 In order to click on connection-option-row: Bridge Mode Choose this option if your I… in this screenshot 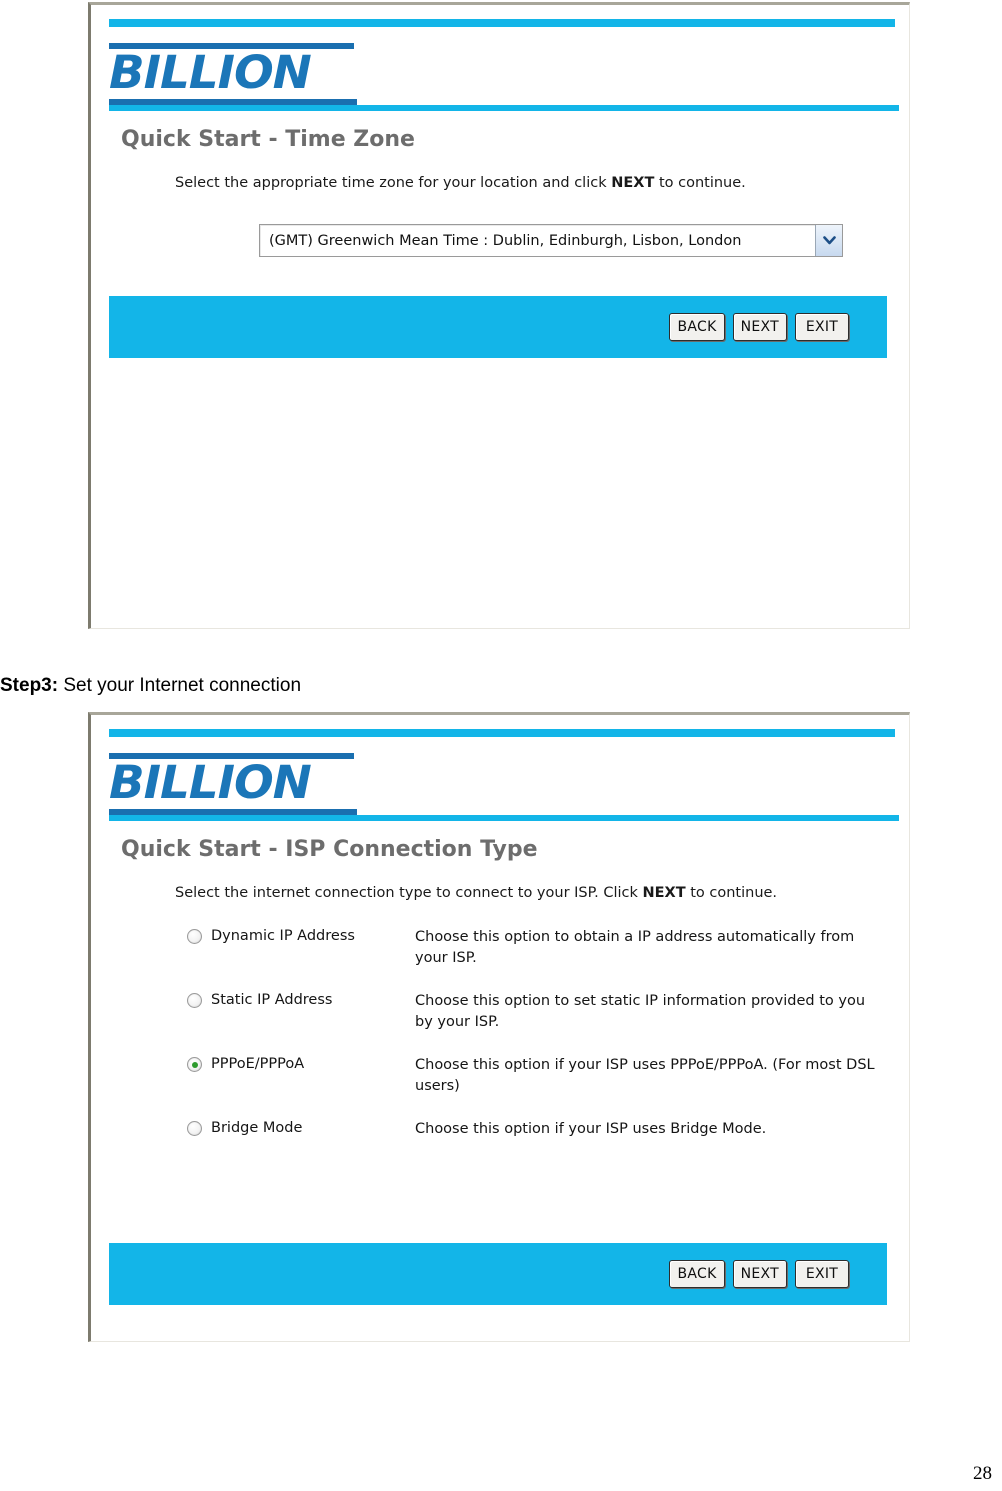, I will do `click(540, 1129)`.